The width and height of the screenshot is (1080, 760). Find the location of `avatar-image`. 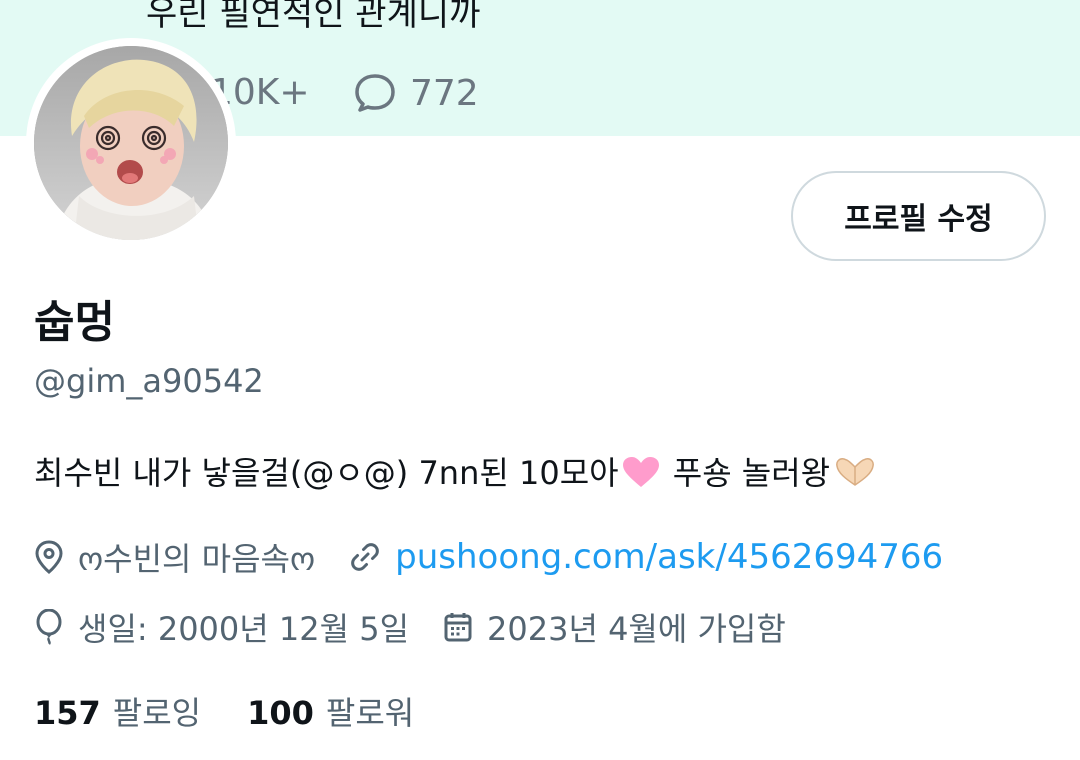

avatar-image is located at coordinates (131, 143).